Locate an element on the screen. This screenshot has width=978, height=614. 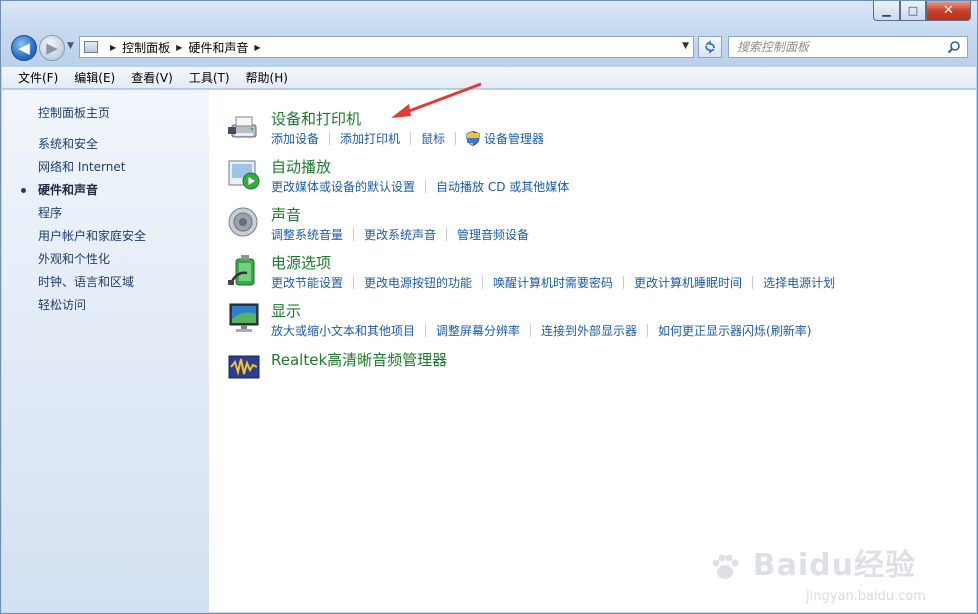
link-refresh-rate: 如何更正显示器闪烁(刷新率) is located at coordinates (734, 330).